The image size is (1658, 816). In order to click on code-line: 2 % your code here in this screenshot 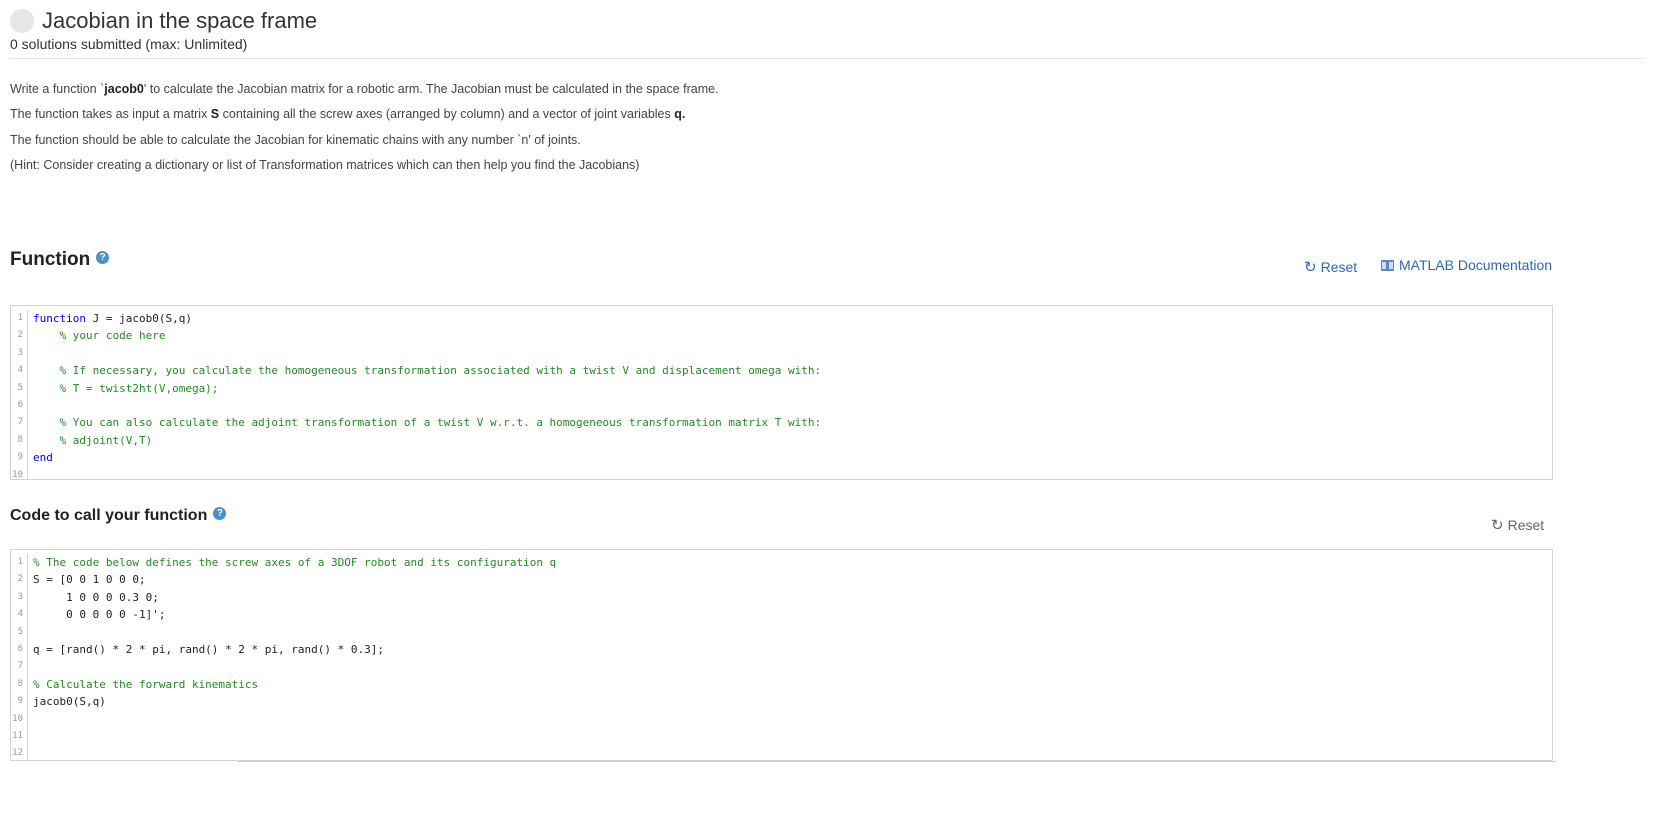, I will do `click(781, 336)`.